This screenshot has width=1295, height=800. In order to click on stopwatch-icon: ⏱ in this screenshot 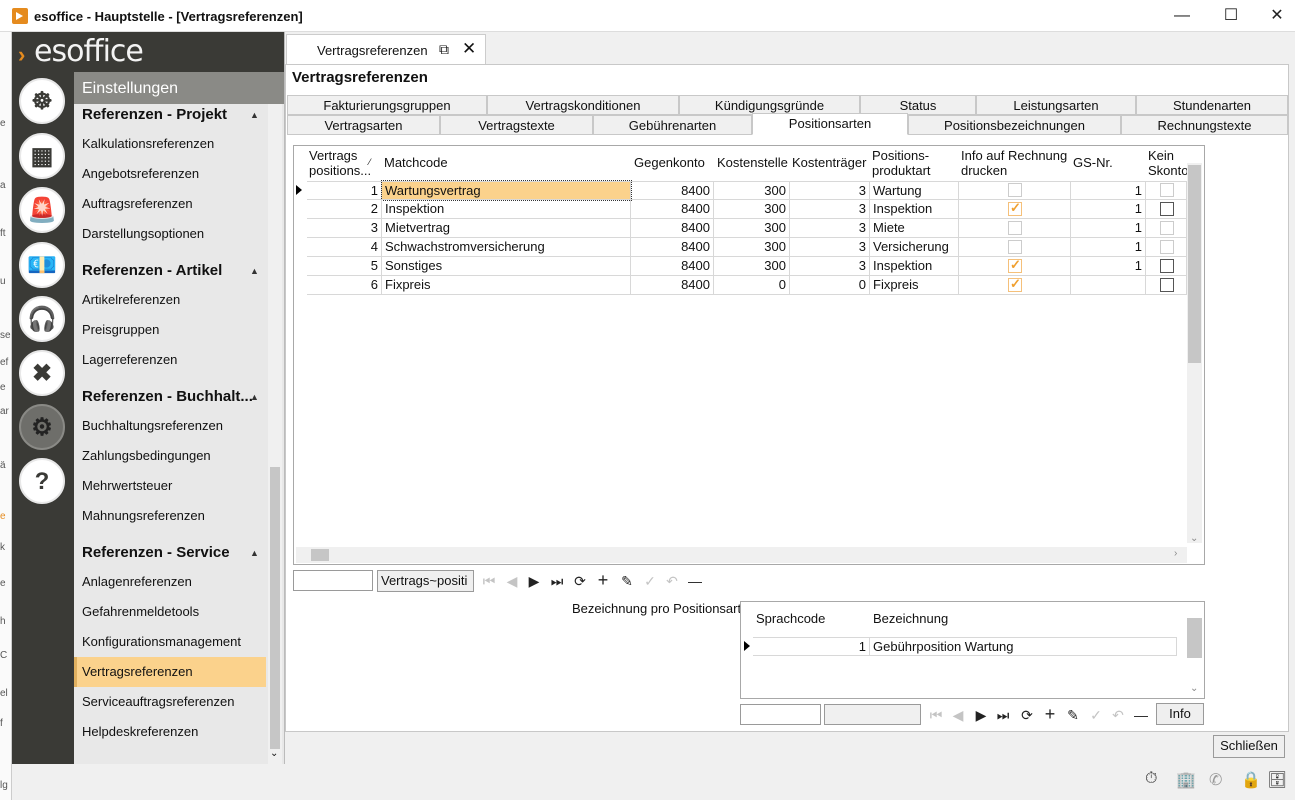, I will do `click(1151, 779)`.